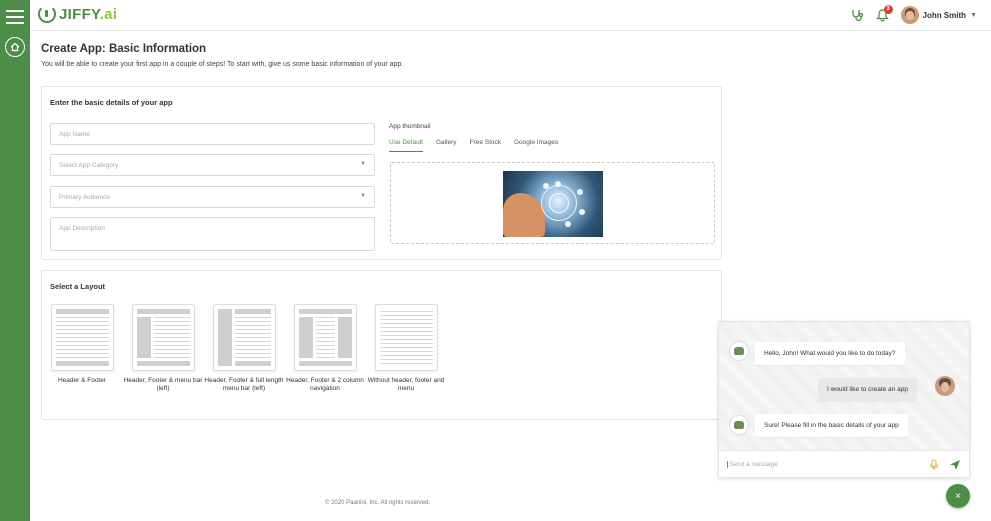 The height and width of the screenshot is (521, 991). Describe the element at coordinates (406, 145) in the screenshot. I see `tab-use-default: Use Default` at that location.